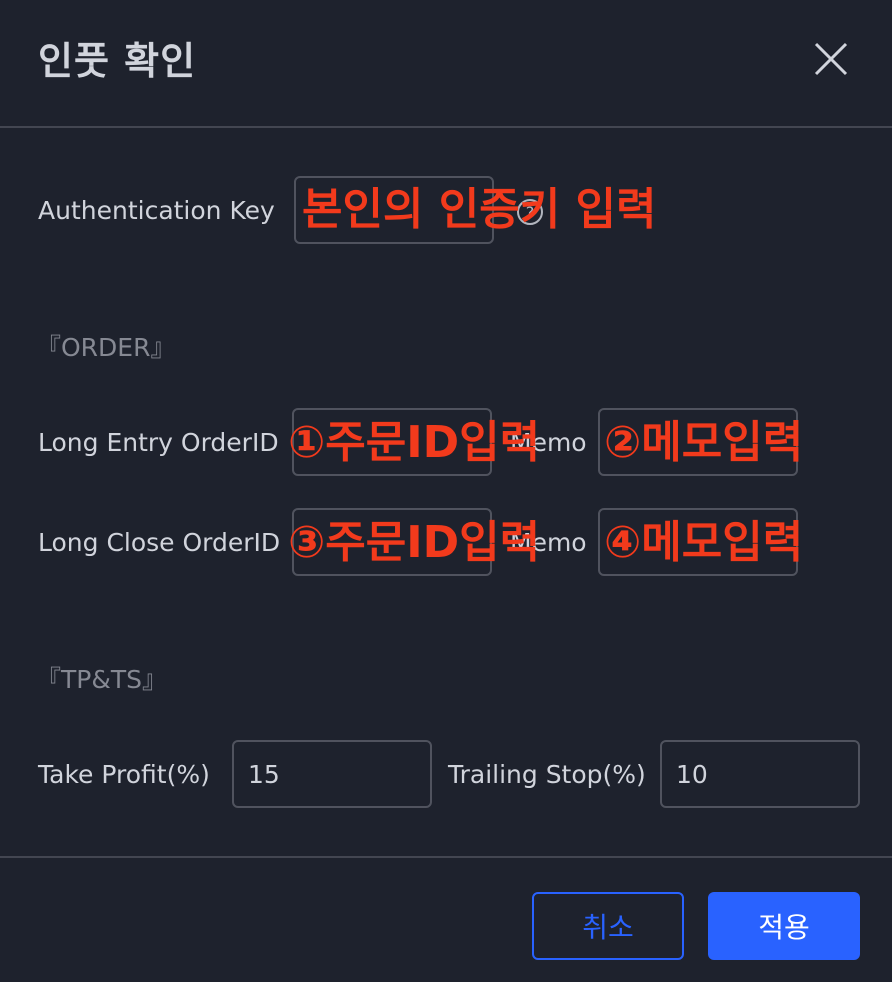 This screenshot has height=982, width=892. I want to click on long-entry-orderid-input, so click(392, 442).